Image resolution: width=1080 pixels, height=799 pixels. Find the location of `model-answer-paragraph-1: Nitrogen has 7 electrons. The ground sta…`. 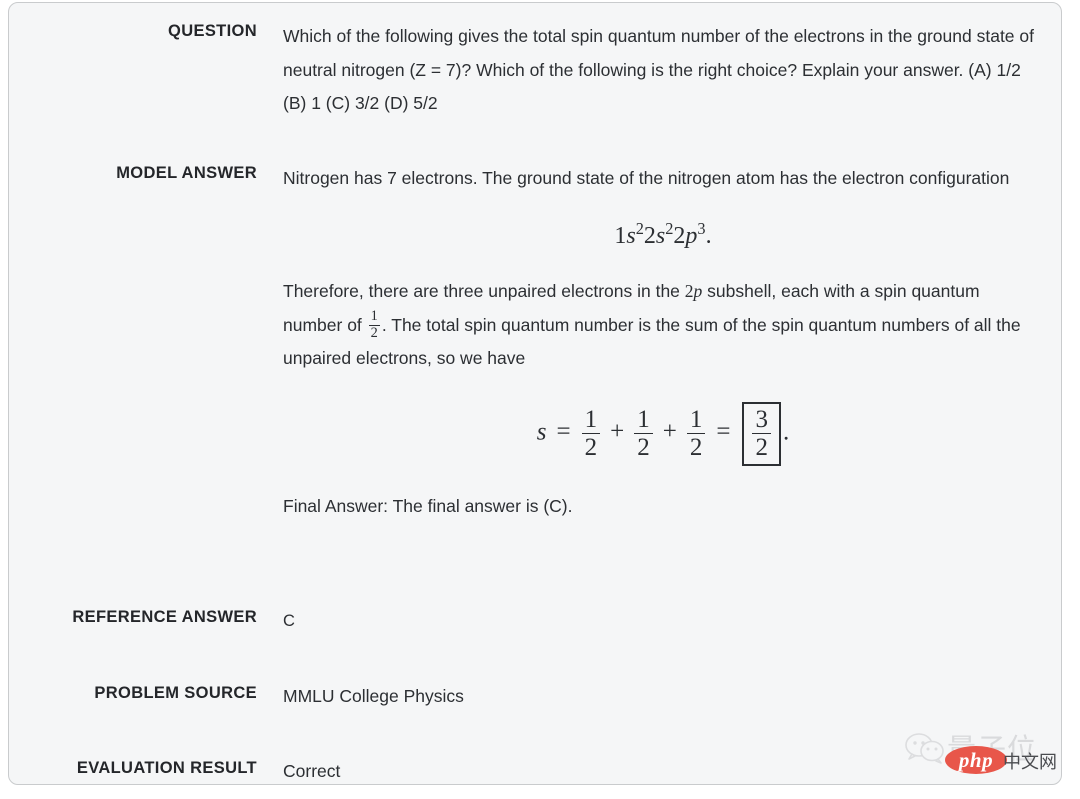

model-answer-paragraph-1: Nitrogen has 7 electrons. The ground sta… is located at coordinates (646, 178).